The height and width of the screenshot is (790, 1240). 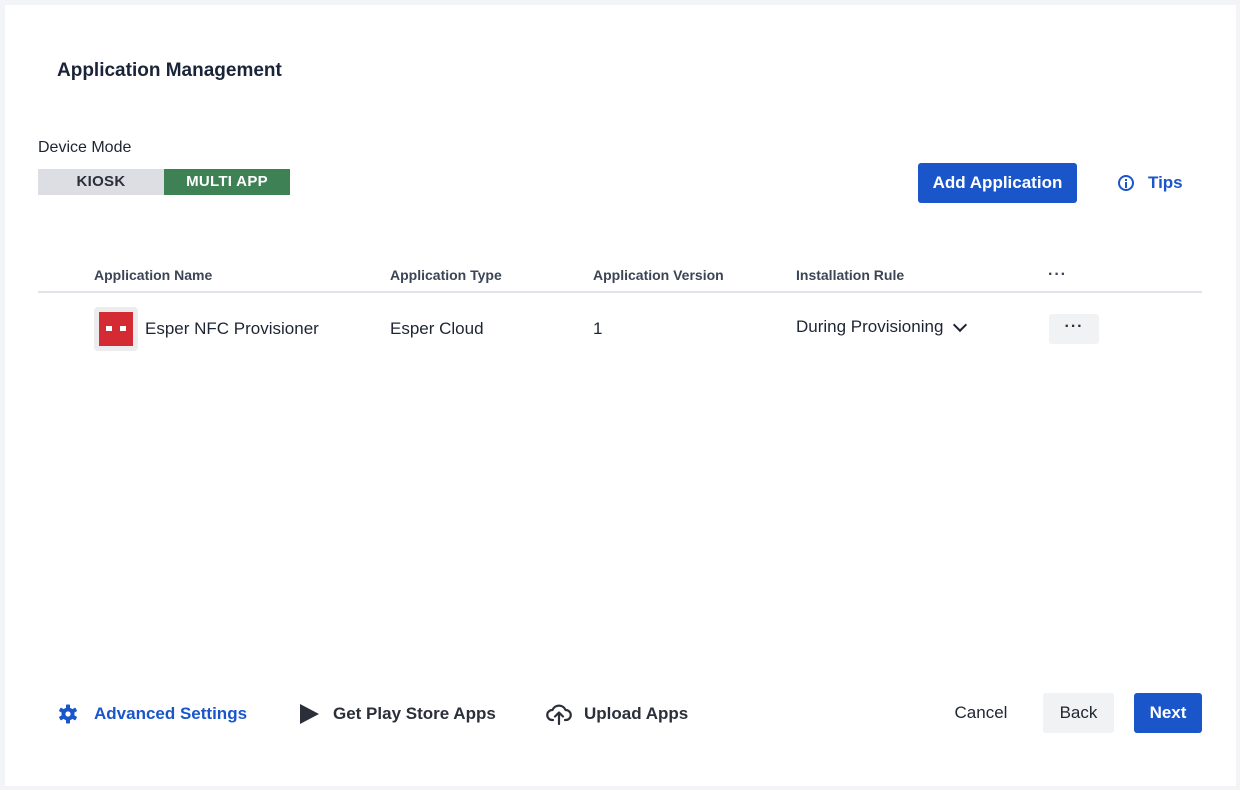 I want to click on mode-option-kiosk: KIOSK, so click(x=101, y=182).